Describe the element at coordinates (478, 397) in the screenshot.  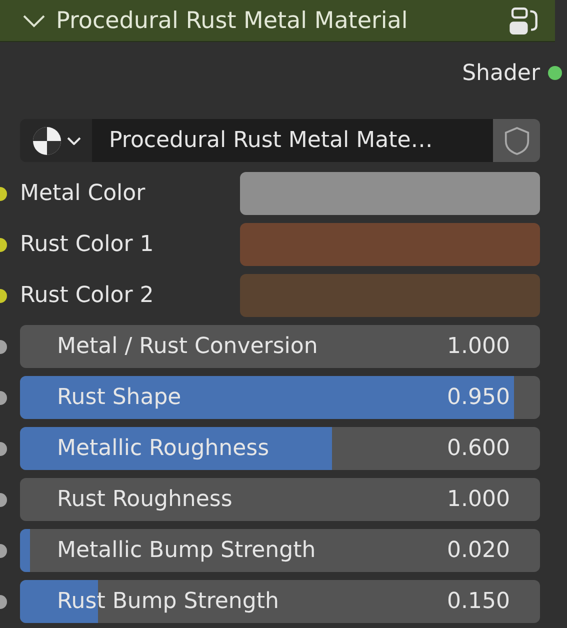
I see `slider-value: 0.950` at that location.